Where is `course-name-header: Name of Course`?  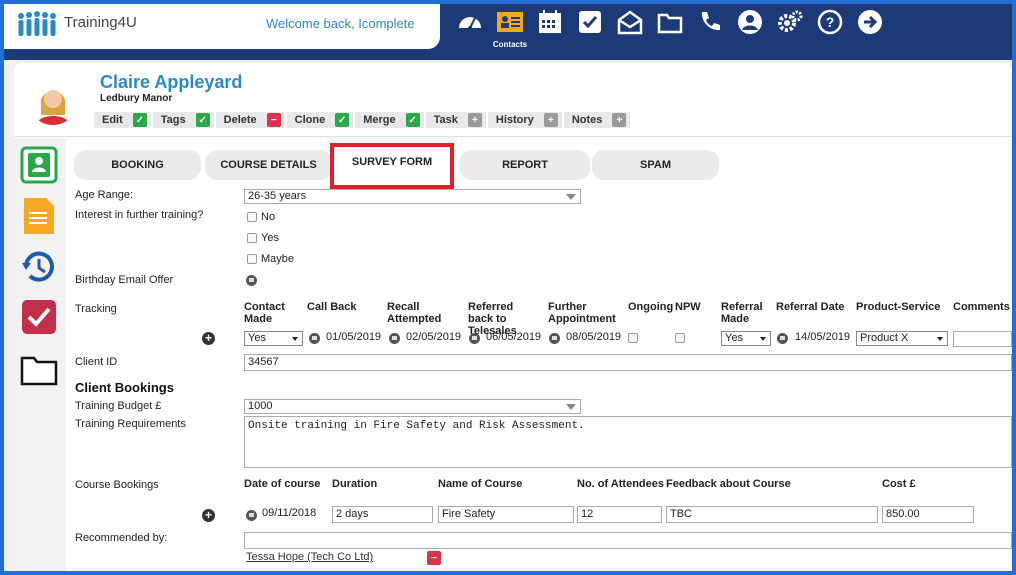
course-name-header: Name of Course is located at coordinates (480, 484).